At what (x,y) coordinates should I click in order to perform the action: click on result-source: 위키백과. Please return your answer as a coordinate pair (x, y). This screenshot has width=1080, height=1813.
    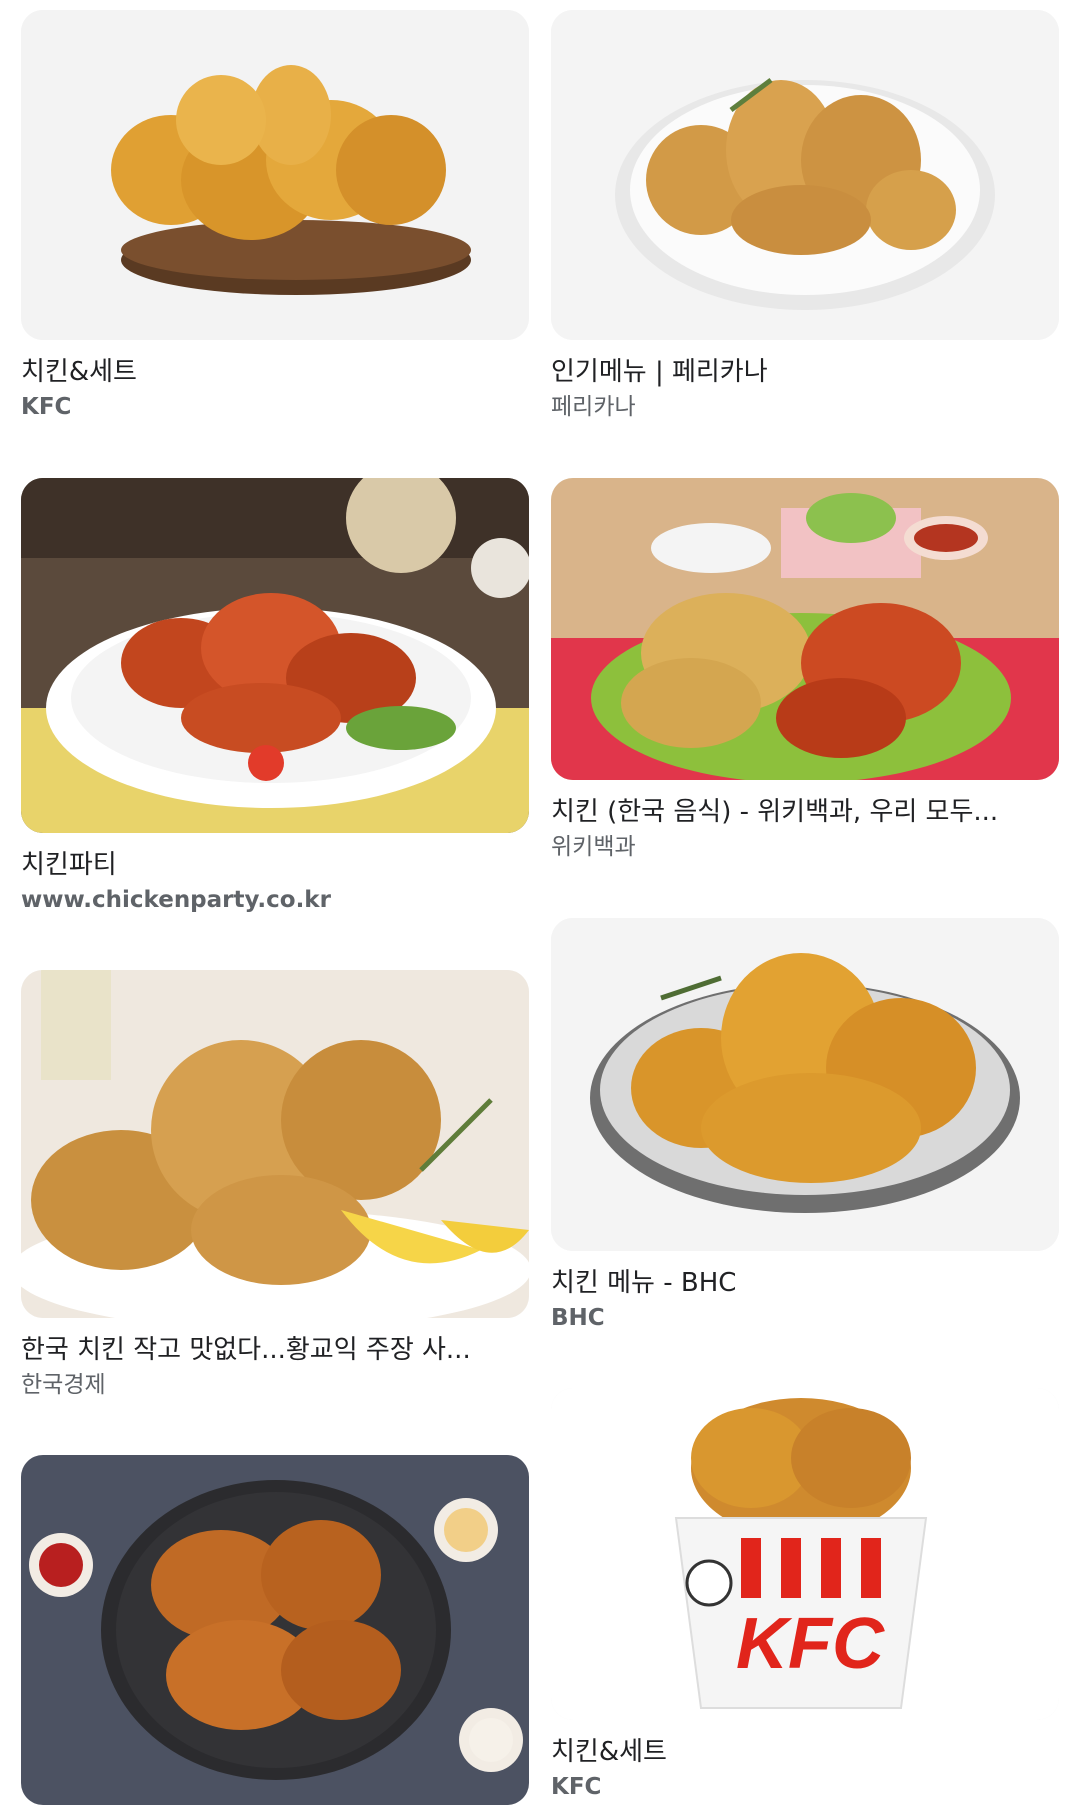
    Looking at the image, I should click on (593, 847).